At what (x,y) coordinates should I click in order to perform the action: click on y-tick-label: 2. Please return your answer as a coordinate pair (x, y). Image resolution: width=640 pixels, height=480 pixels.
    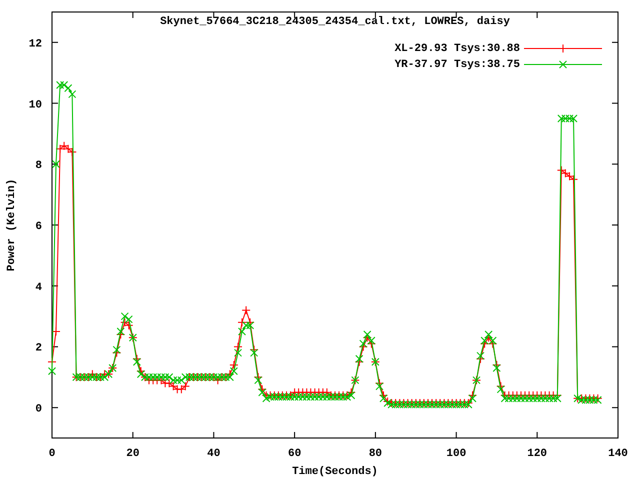
    Looking at the image, I should click on (38, 348).